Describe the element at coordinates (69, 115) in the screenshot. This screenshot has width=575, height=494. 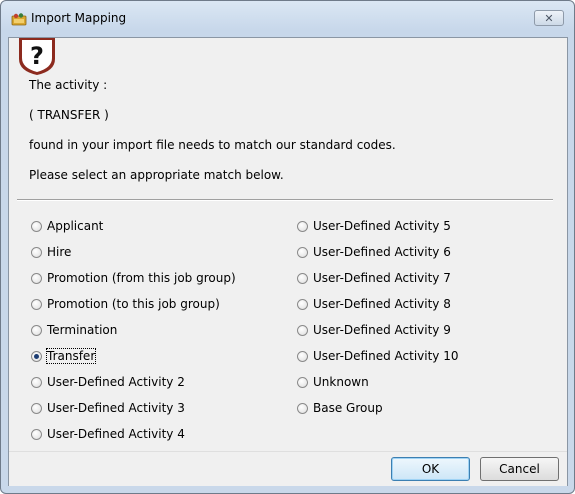
I see `activity-code: ( TRANSFER )` at that location.